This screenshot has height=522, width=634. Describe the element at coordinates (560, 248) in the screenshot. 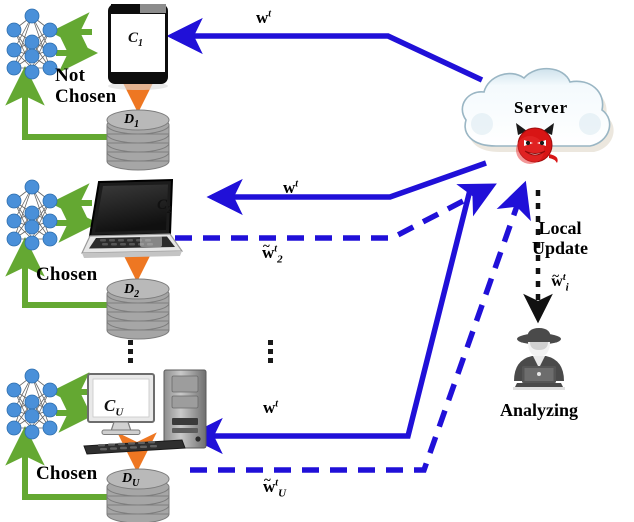

I see `local-update-line2: Update` at that location.